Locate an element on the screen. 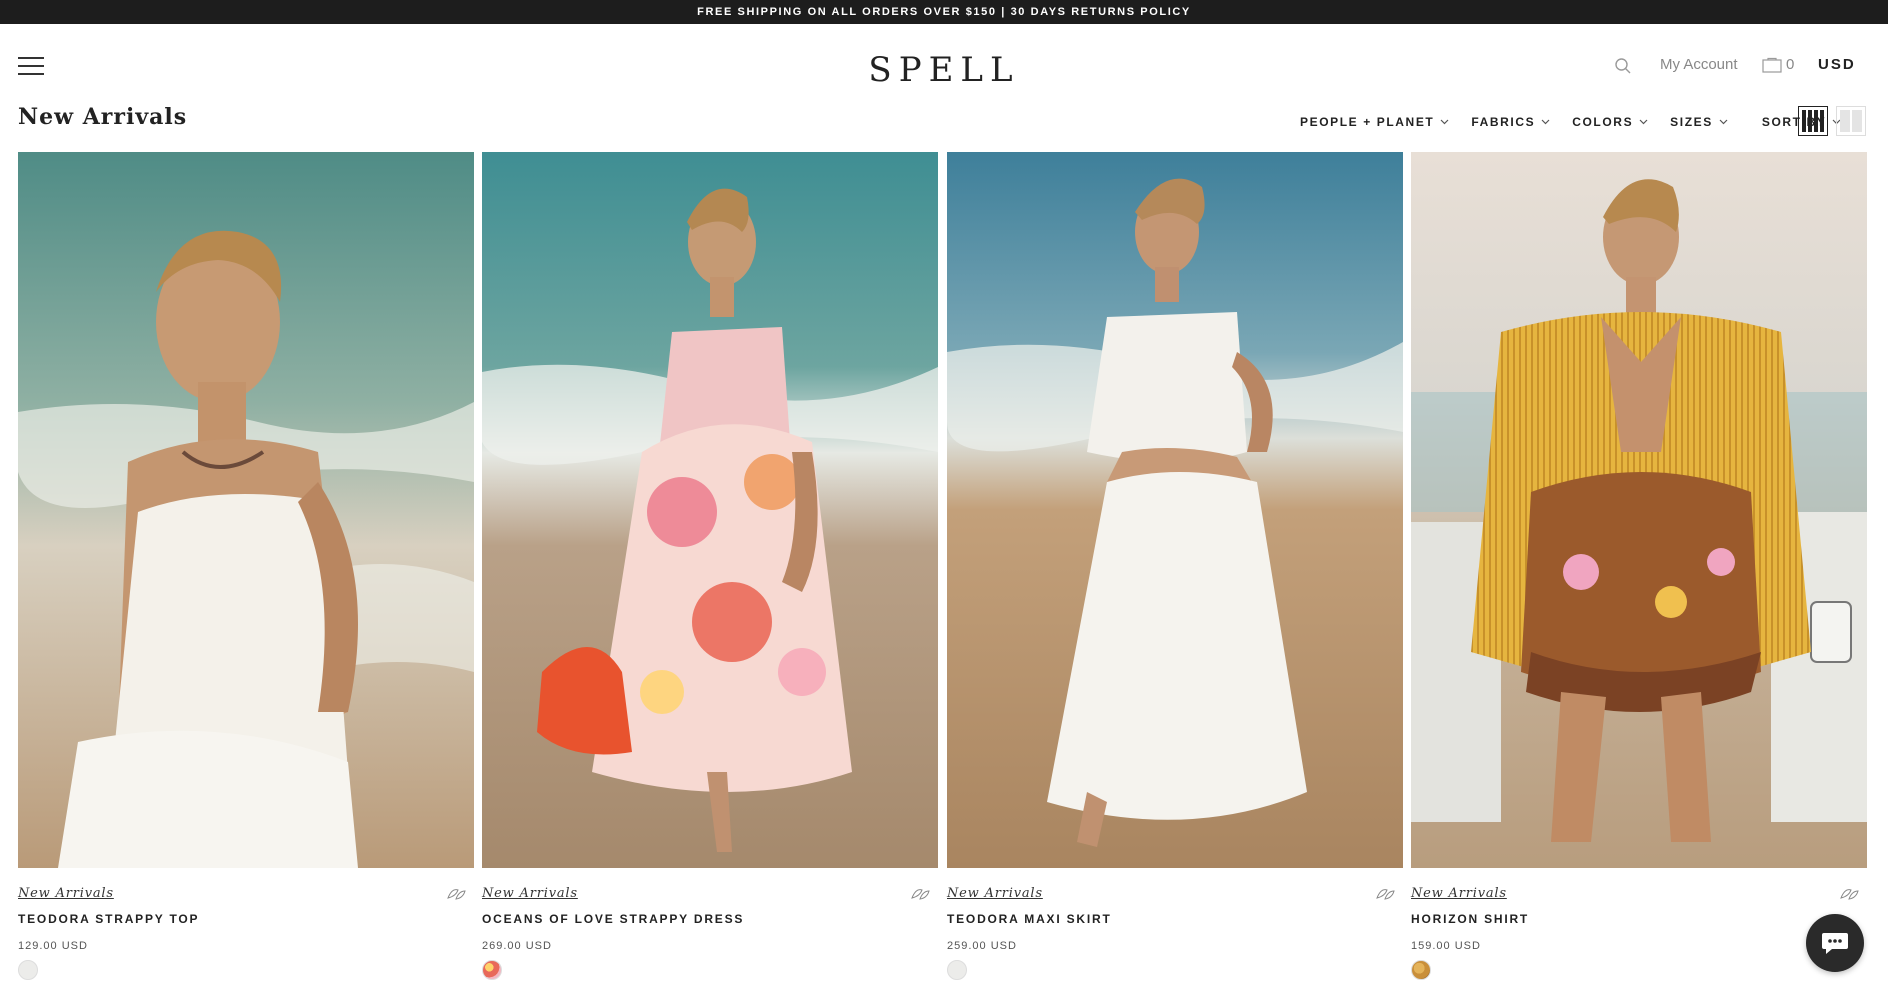 The width and height of the screenshot is (1888, 993). shopping-bag-icon is located at coordinates (1772, 65).